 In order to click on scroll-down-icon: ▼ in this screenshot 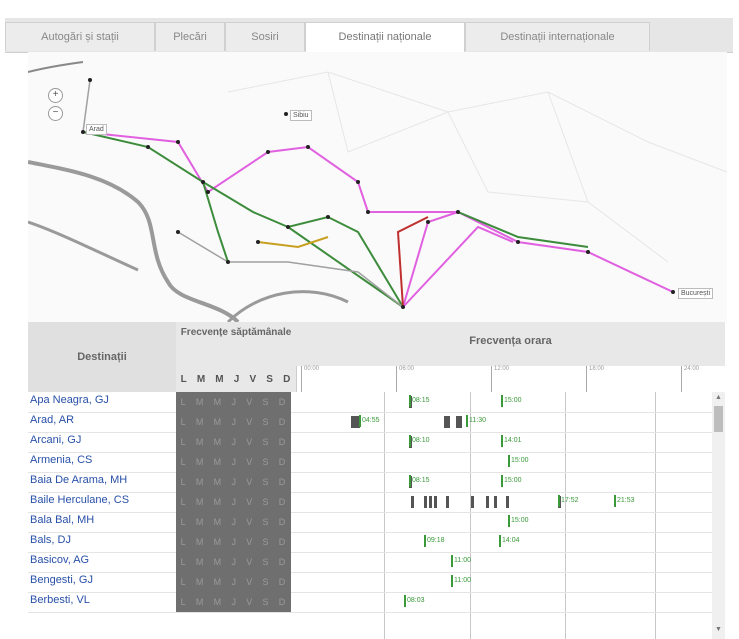, I will do `click(718, 629)`.